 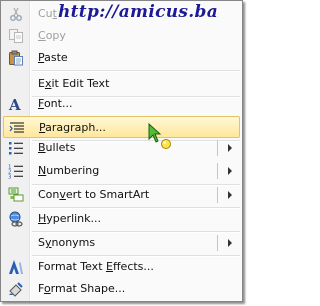 I want to click on menu-item-label: Numbering, so click(x=69, y=170).